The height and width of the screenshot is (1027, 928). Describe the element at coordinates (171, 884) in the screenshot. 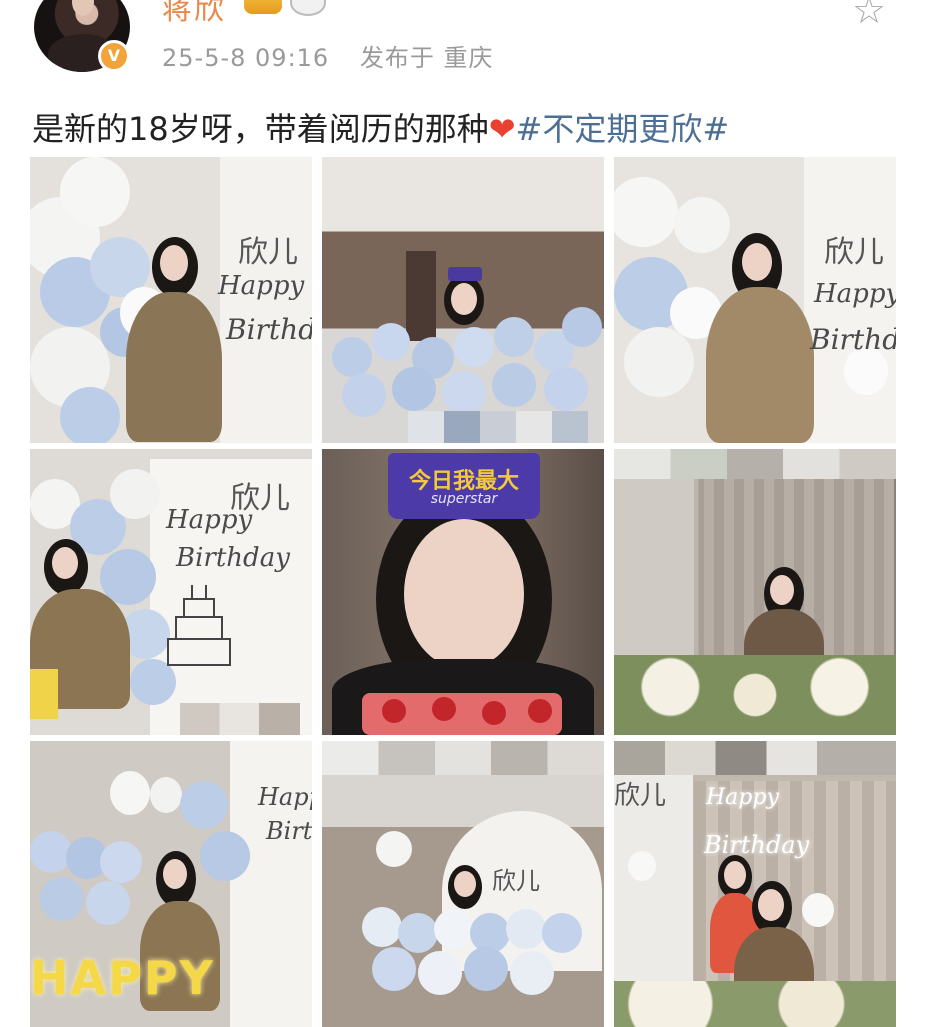

I see `photo-7: Happy Birthday HAPPY` at that location.